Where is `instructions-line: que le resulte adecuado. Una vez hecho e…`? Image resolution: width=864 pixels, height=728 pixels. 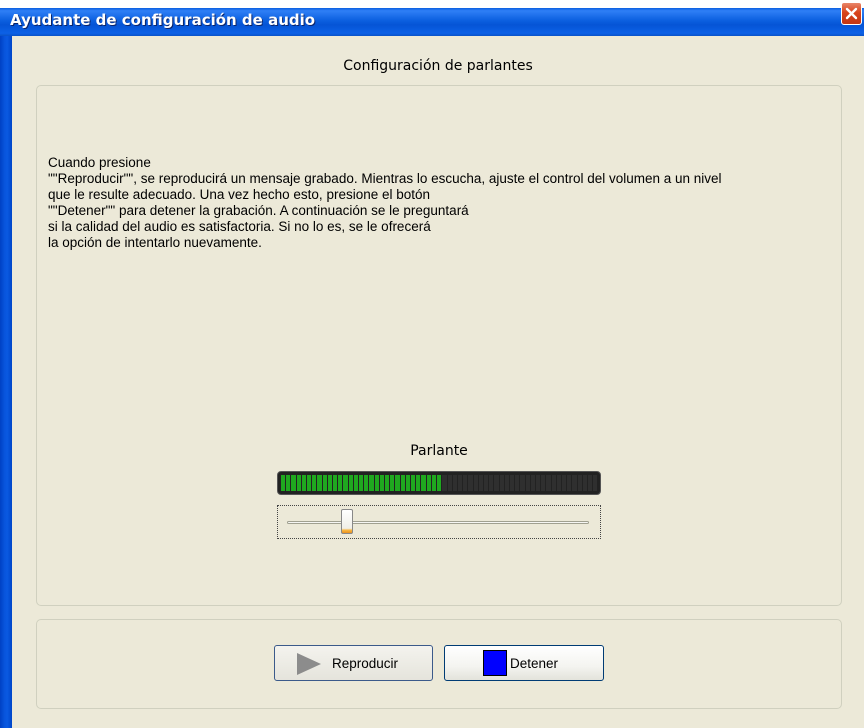
instructions-line: que le resulte adecuado. Una vez hecho e… is located at coordinates (239, 194).